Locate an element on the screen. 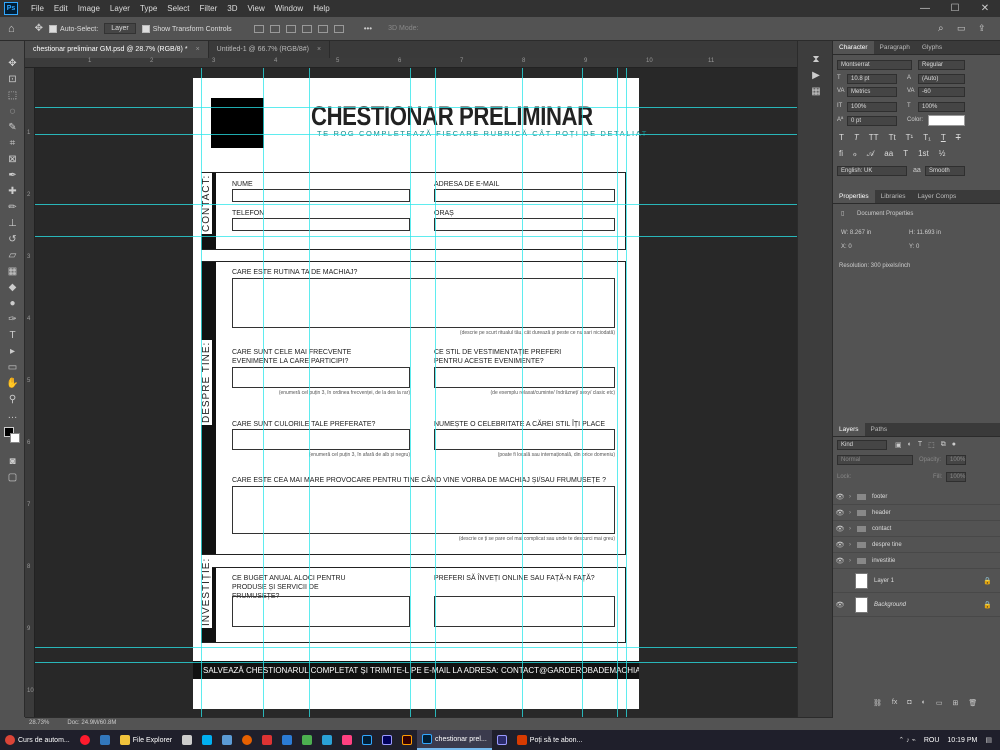  baseline-field: 0 pt is located at coordinates (872, 121).